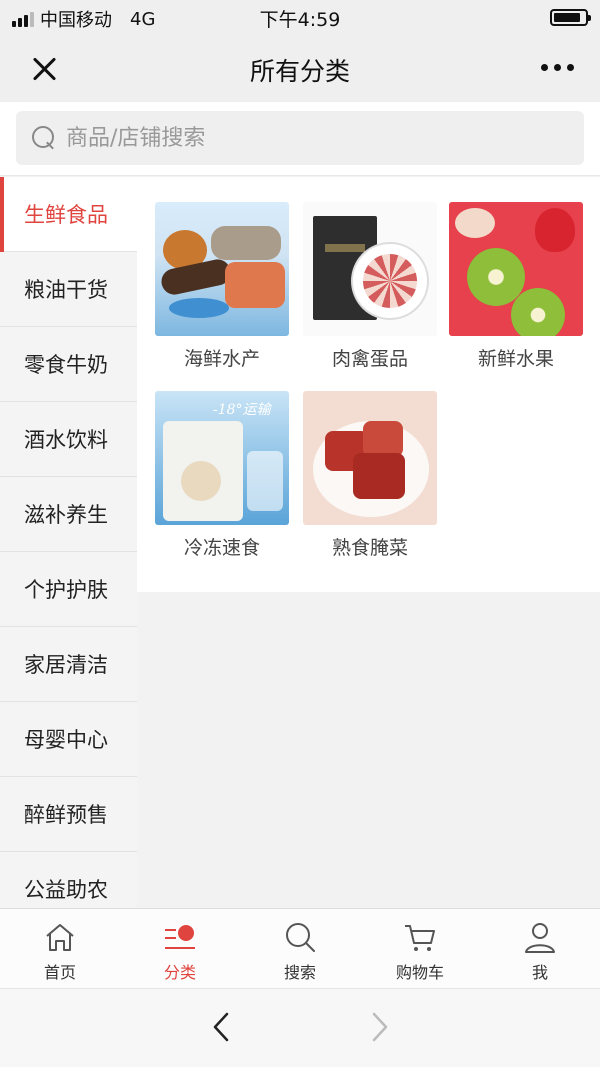  I want to click on category-card-fruit: 新鲜水果, so click(516, 286).